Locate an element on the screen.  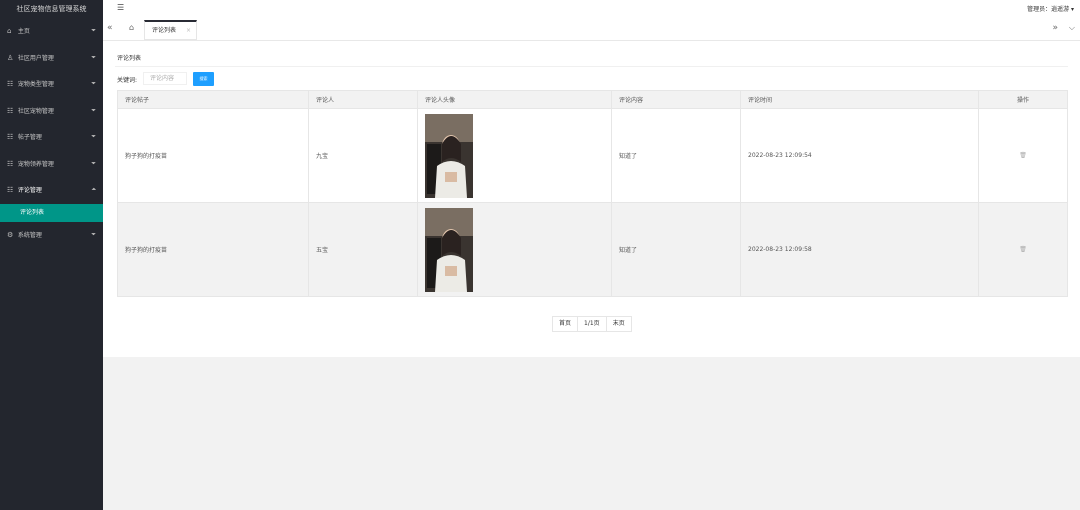
page-indicator: 1/1页 is located at coordinates (592, 324).